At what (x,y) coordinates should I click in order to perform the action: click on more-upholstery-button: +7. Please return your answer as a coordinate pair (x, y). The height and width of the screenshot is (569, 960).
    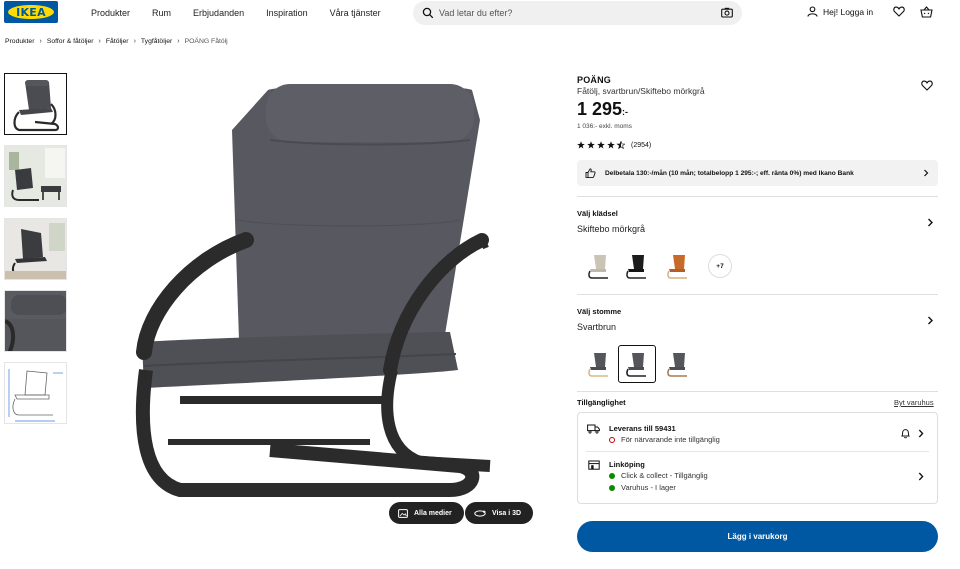
    Looking at the image, I should click on (720, 266).